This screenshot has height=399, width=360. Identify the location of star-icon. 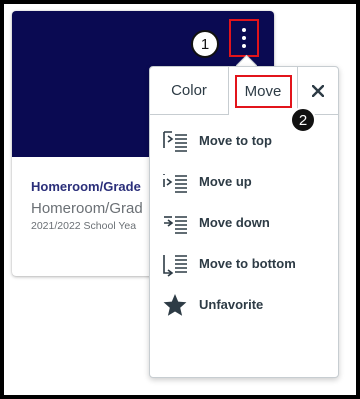
(175, 305).